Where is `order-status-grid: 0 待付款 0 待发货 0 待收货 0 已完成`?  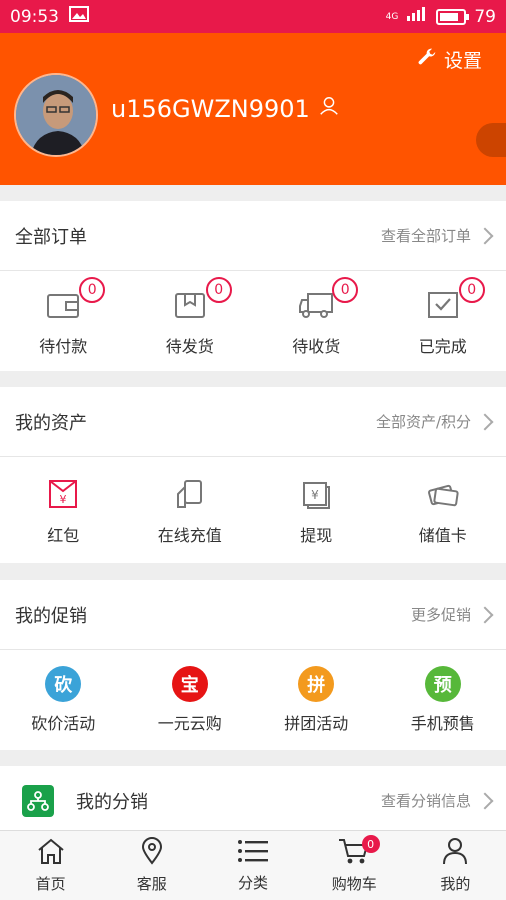
order-status-grid: 0 待付款 0 待发货 0 待收货 0 已完成 is located at coordinates (253, 321).